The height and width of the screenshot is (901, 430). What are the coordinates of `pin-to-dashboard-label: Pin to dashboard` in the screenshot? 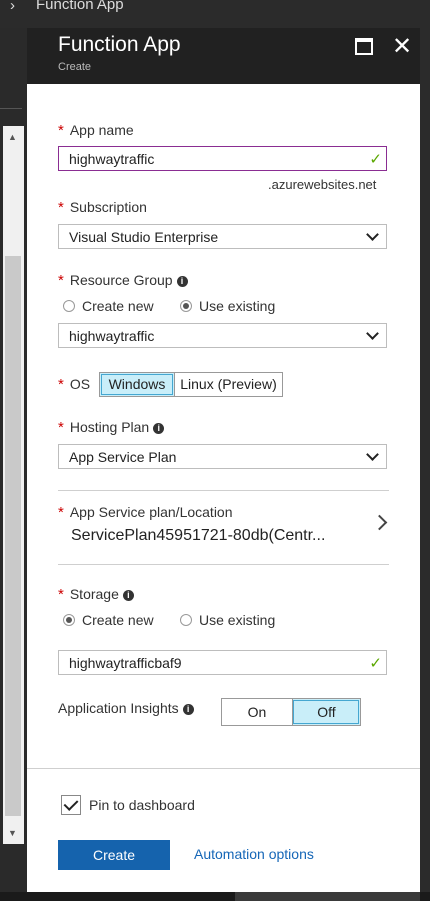 It's located at (142, 805).